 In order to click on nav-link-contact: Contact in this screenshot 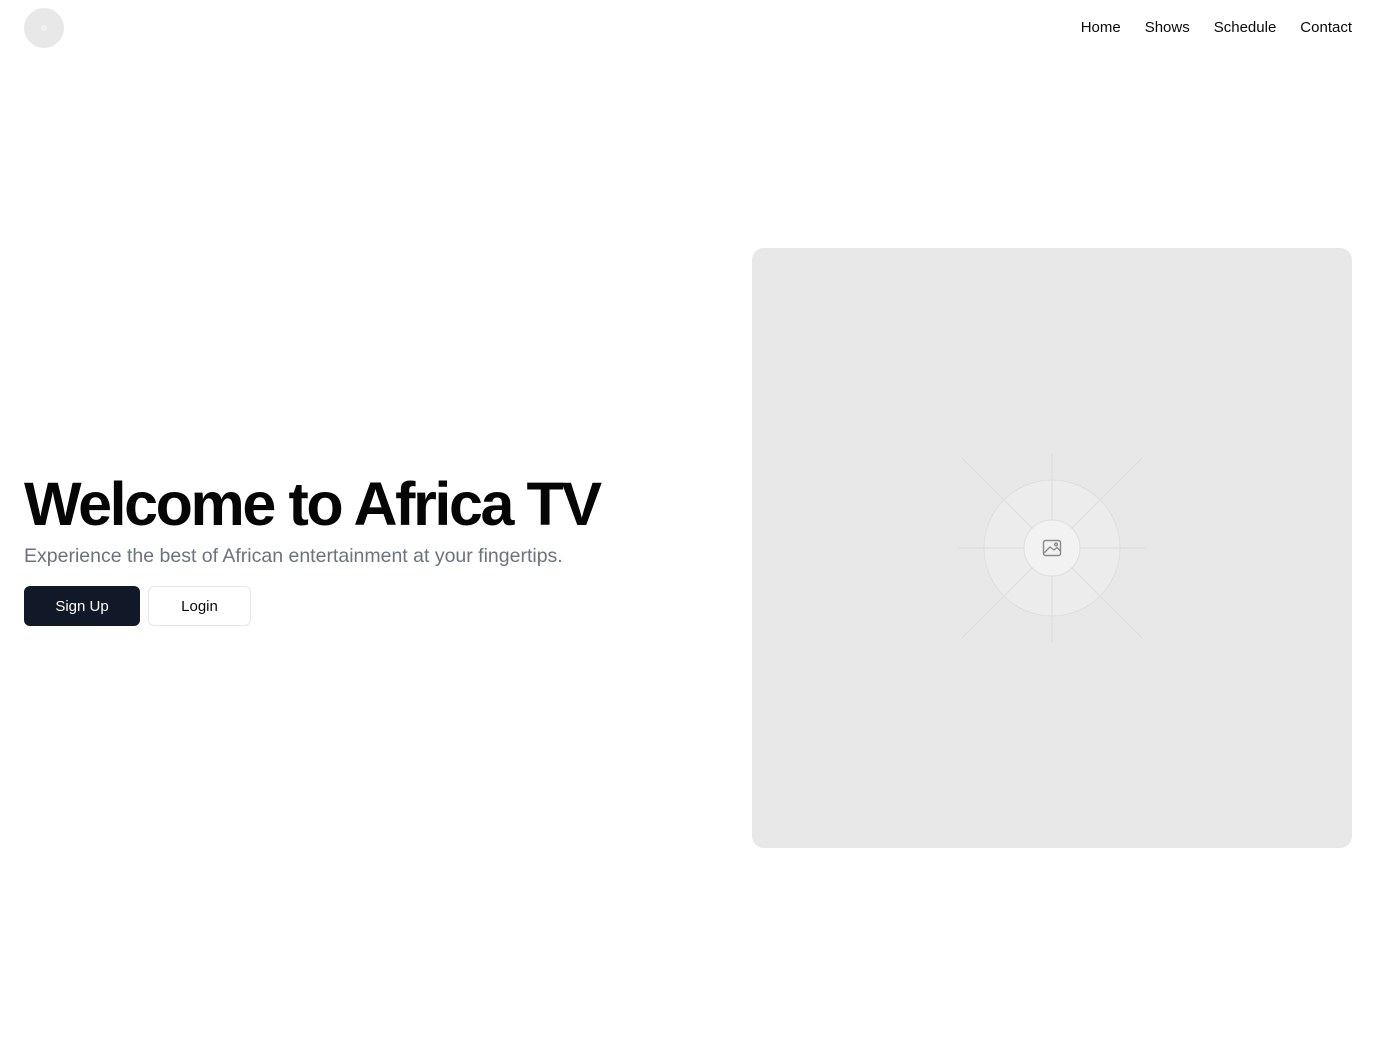, I will do `click(1326, 28)`.